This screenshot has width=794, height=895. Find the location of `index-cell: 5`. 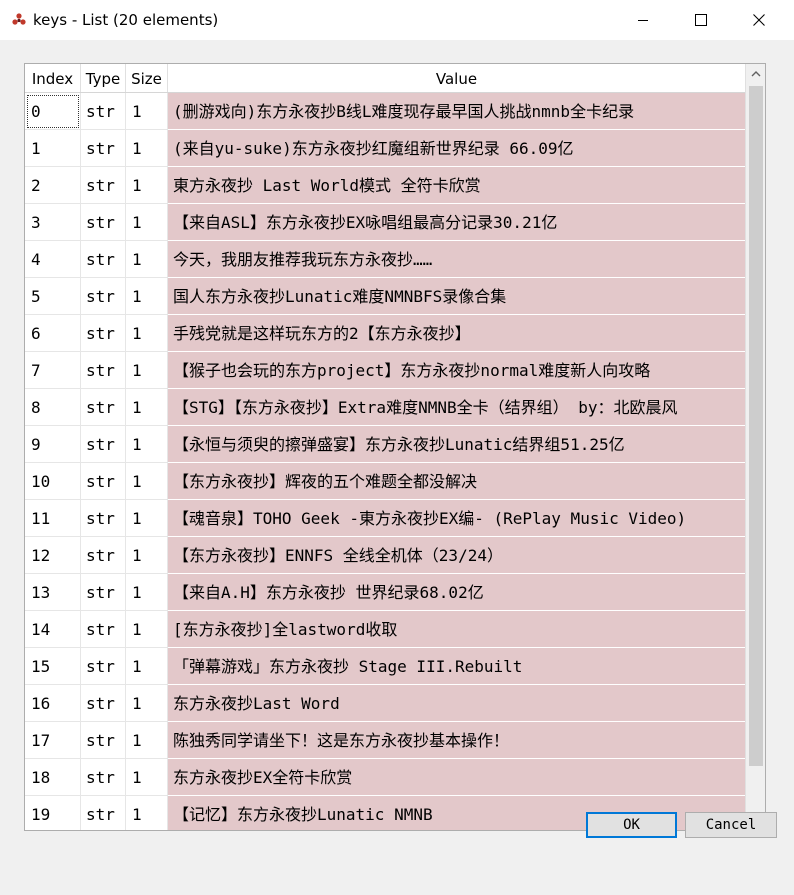

index-cell: 5 is located at coordinates (53, 296).